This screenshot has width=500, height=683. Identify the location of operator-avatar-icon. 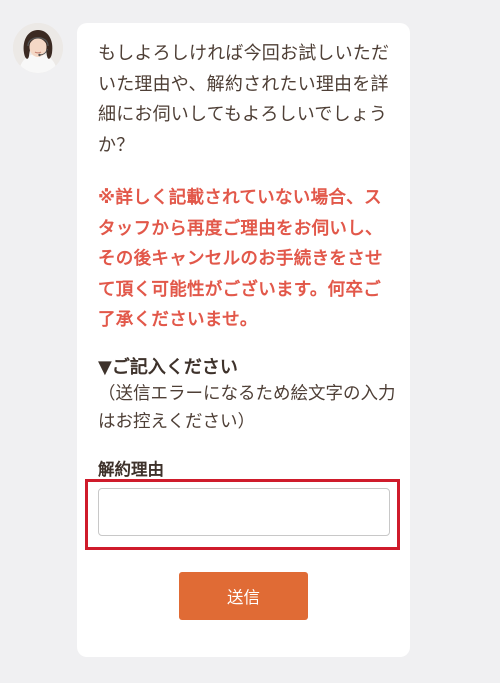
(38, 48).